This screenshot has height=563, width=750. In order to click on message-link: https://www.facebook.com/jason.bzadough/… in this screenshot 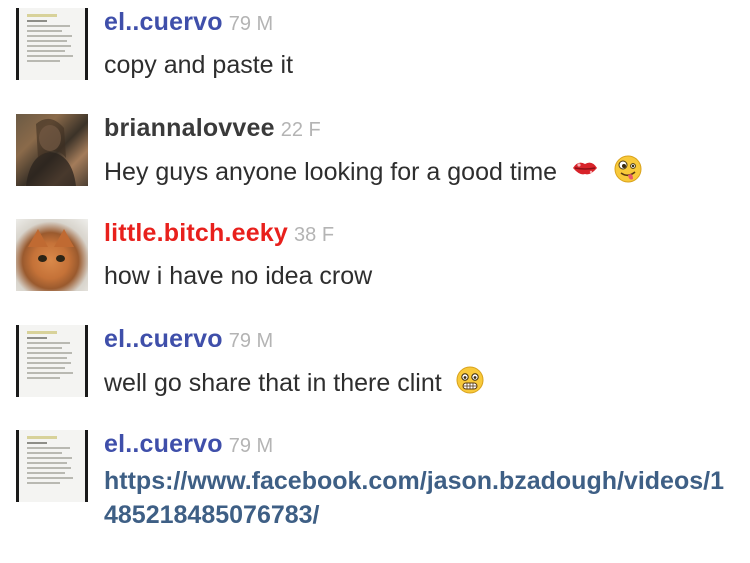, I will do `click(416, 498)`.